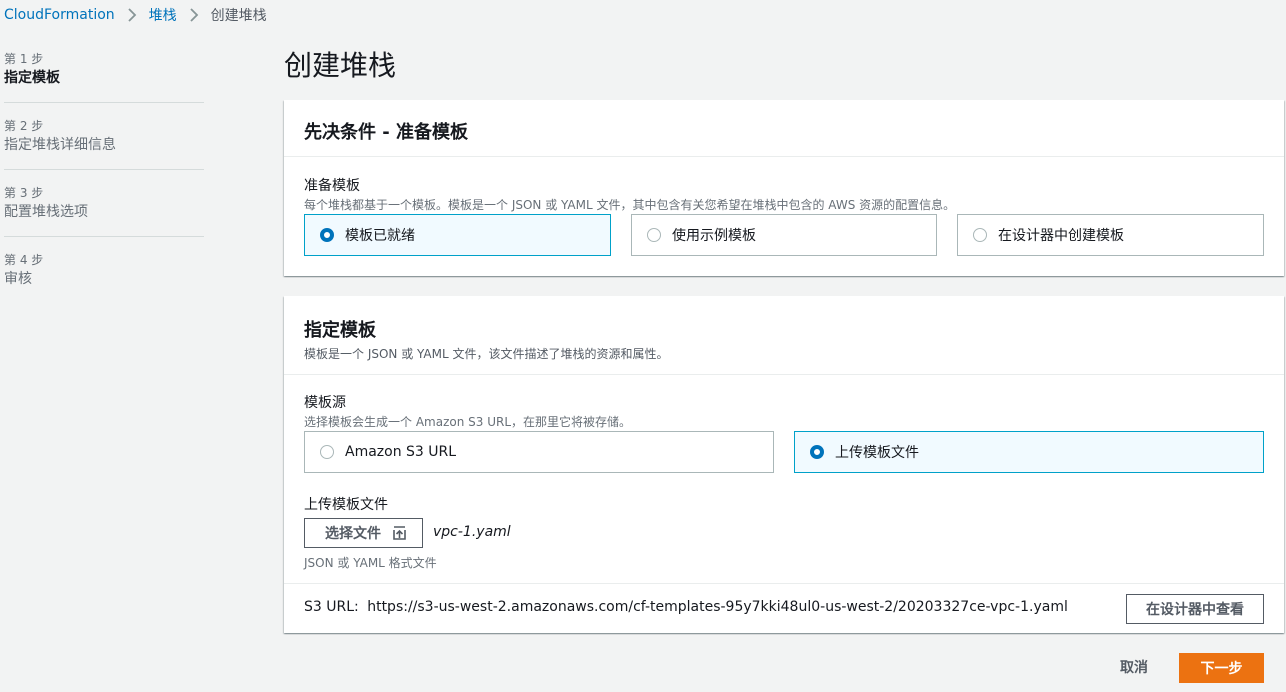  What do you see at coordinates (457, 235) in the screenshot?
I see `option-template-ready: 模板已就绪` at bounding box center [457, 235].